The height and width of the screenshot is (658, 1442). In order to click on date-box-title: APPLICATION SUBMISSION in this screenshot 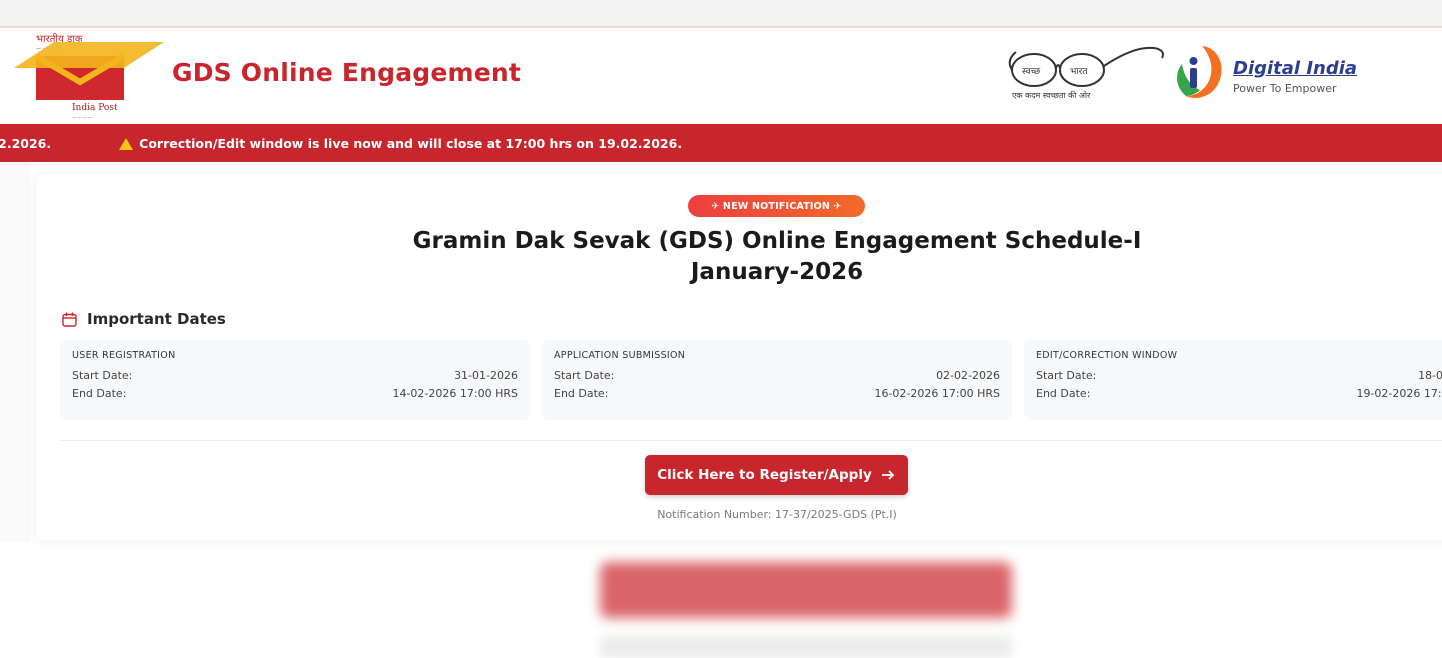, I will do `click(620, 355)`.